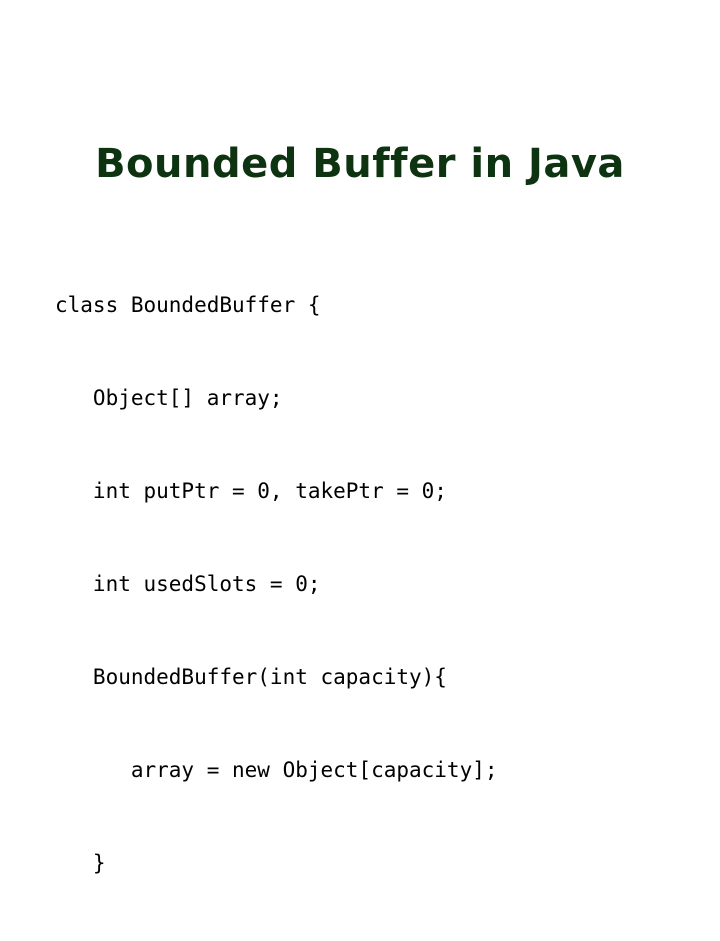  Describe the element at coordinates (188, 305) in the screenshot. I see `code-line: class BoundedBuffer {` at that location.